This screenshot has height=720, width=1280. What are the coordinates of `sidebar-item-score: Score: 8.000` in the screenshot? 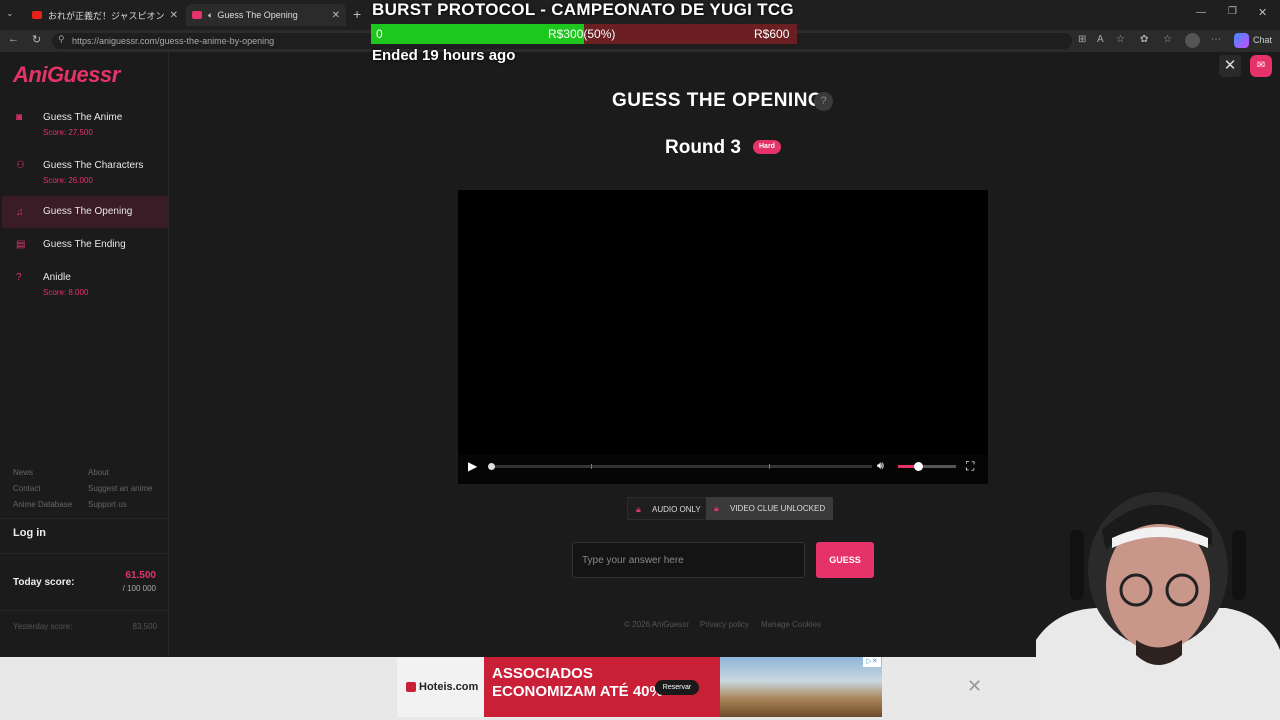 It's located at (66, 292).